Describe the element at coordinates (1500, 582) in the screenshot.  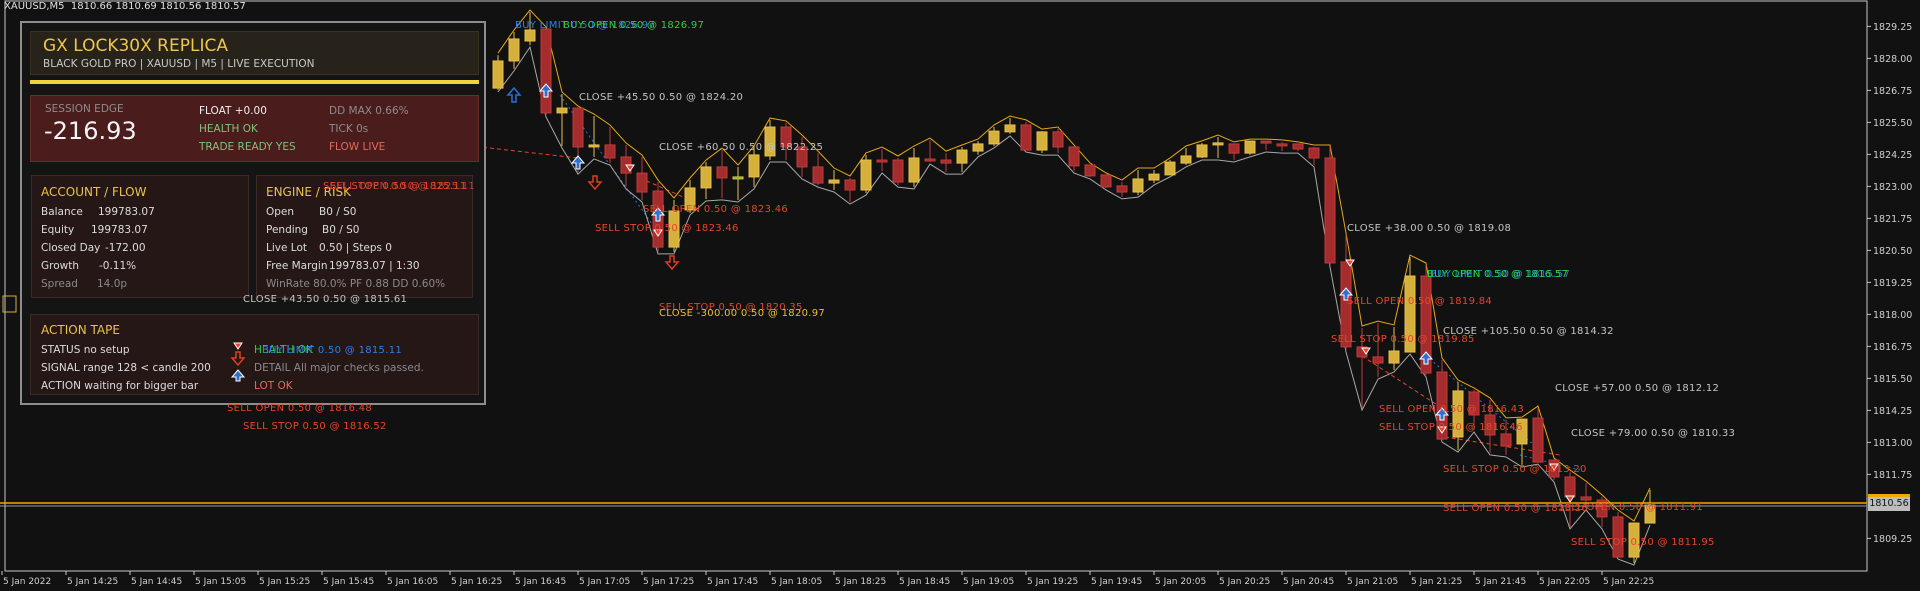
I see `time-tick-label: 5 Jan 21:45` at that location.